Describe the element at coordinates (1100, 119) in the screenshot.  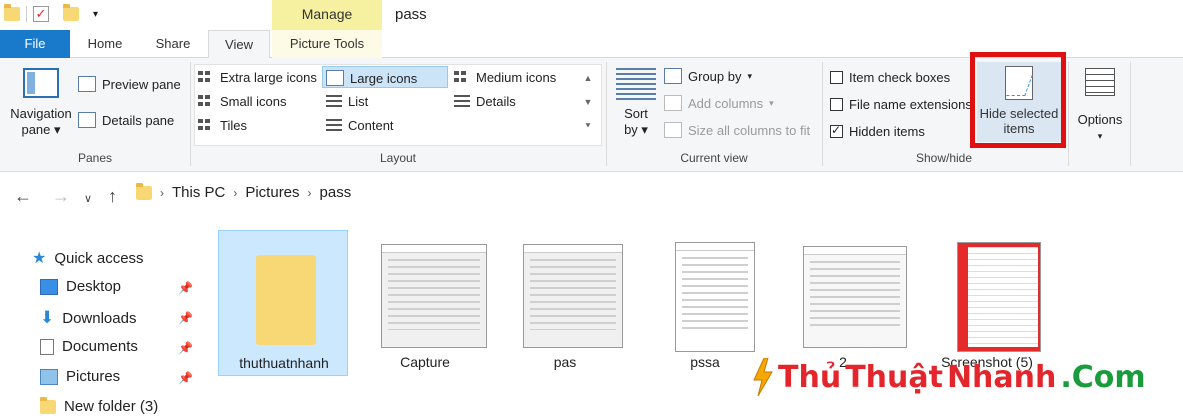
I see `options-label: Options` at that location.